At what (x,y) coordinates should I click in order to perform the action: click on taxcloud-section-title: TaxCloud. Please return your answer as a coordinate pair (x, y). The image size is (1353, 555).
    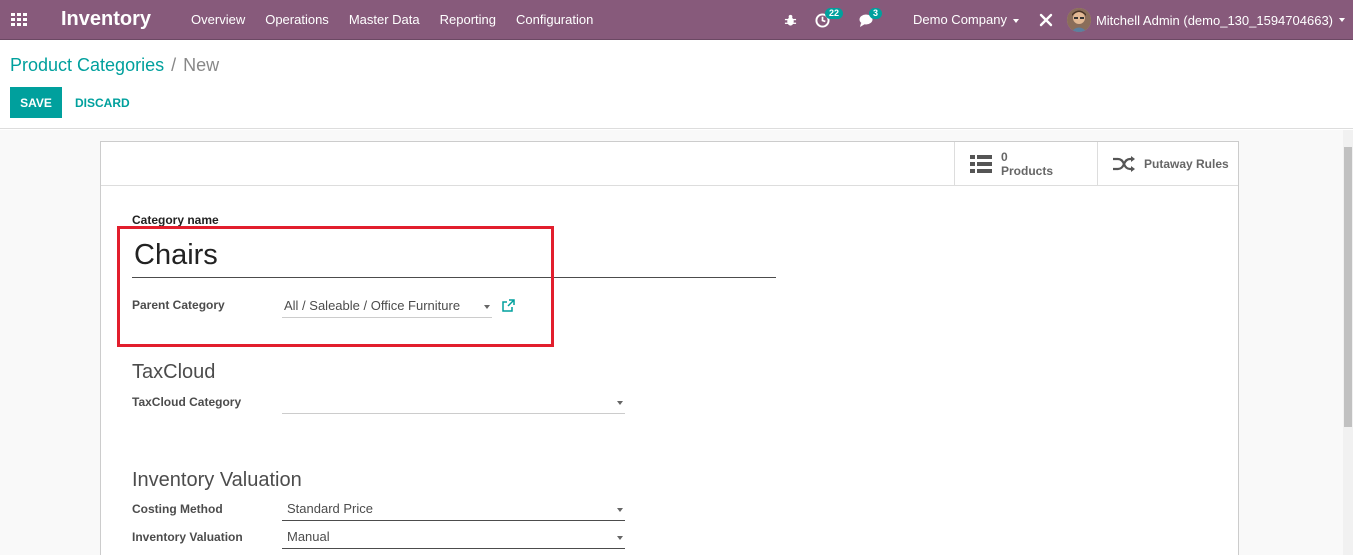
    Looking at the image, I should click on (174, 372).